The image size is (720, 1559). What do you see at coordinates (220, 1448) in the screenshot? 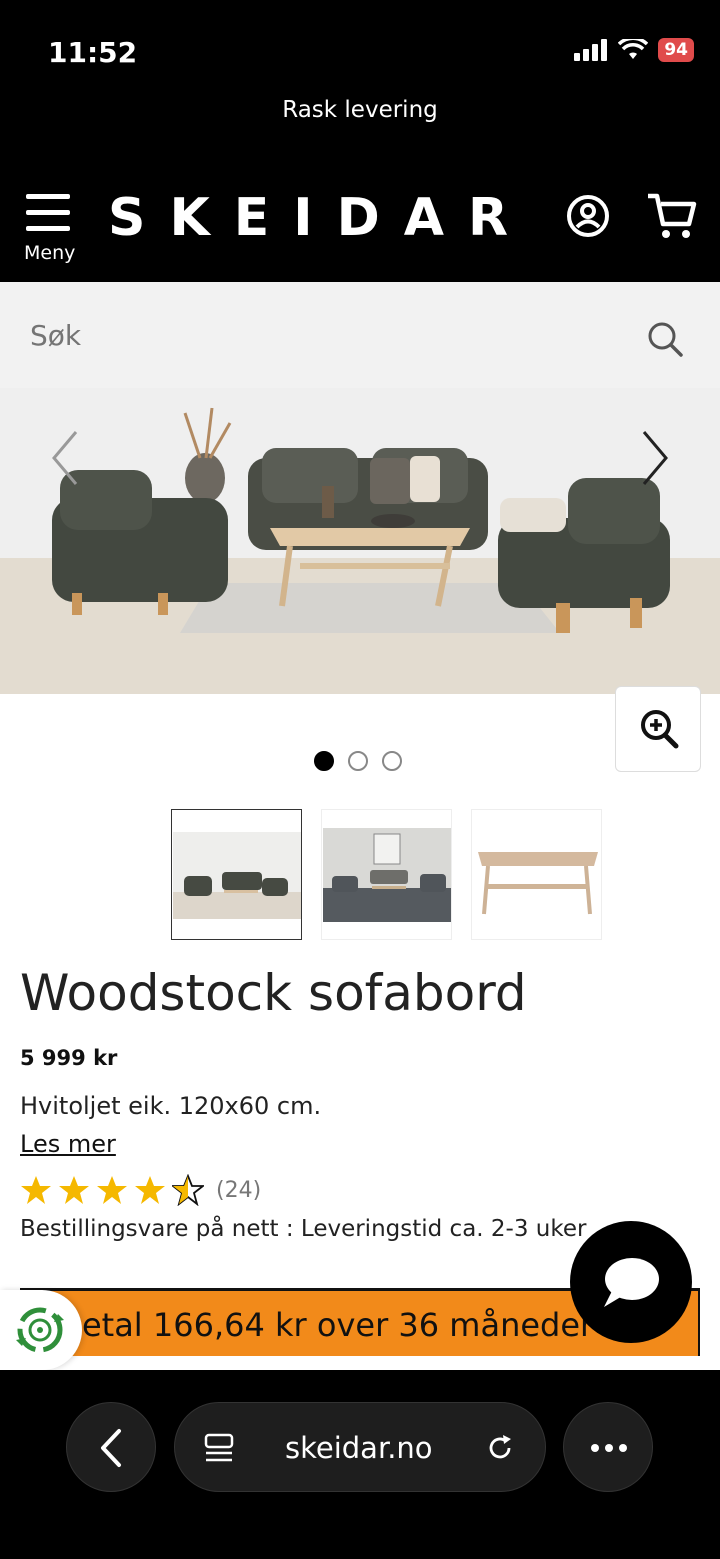
I see `tabs-icon` at bounding box center [220, 1448].